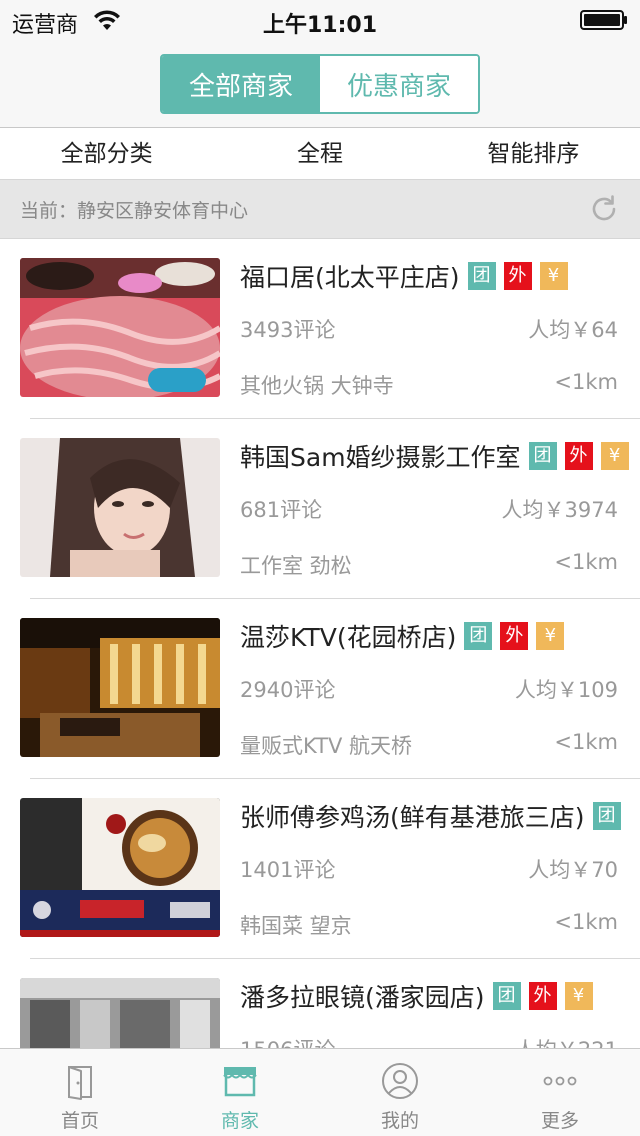 The height and width of the screenshot is (1136, 640). Describe the element at coordinates (281, 510) in the screenshot. I see `review-count: 681评论` at that location.